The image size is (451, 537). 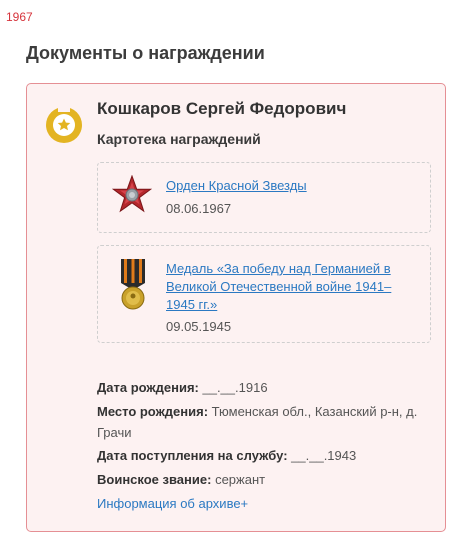 I want to click on birth-date-value: __.__.1916, so click(x=235, y=387).